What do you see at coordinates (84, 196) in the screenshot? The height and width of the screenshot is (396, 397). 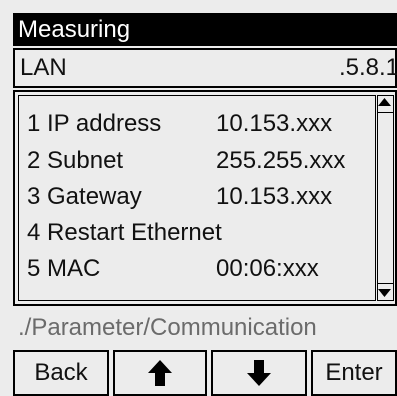 I see `item-label: 3 Gateway` at bounding box center [84, 196].